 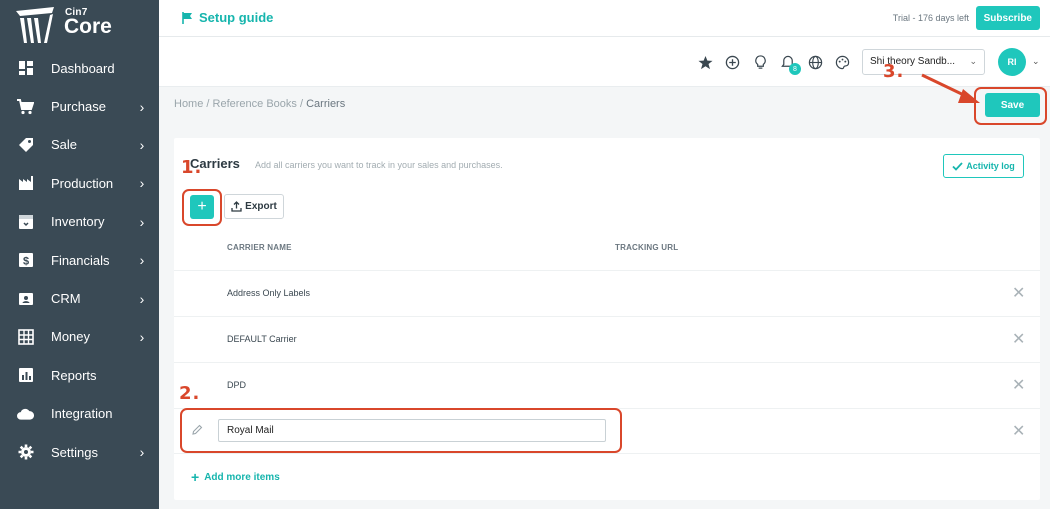 I want to click on sidebar-item-label: Integration, so click(x=82, y=414).